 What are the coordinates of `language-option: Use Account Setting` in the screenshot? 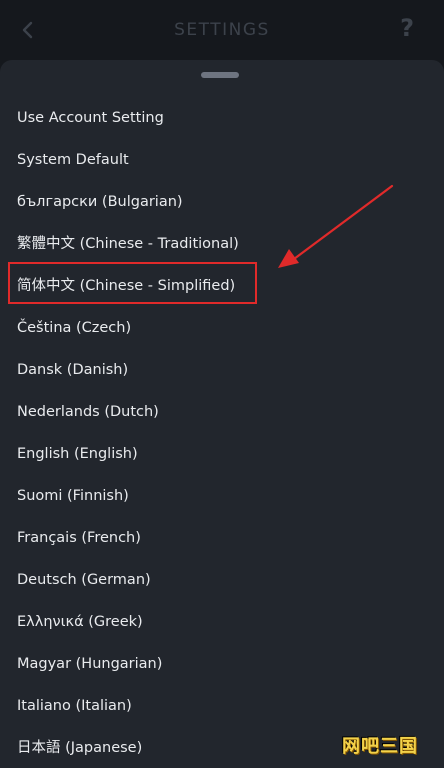 It's located at (222, 118).